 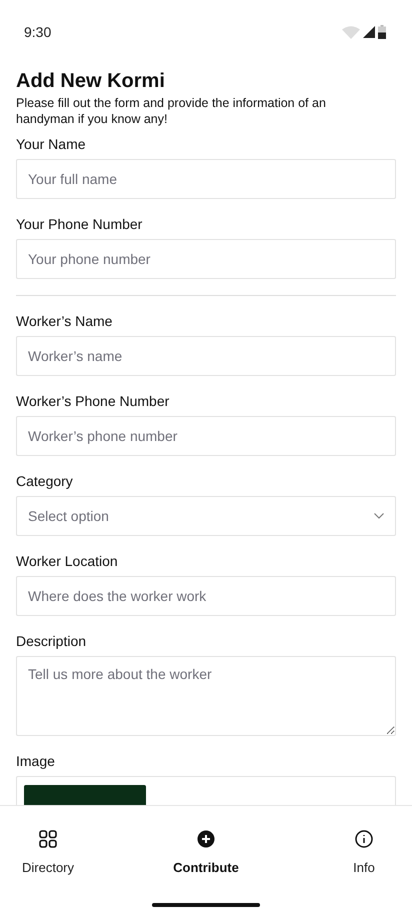 I want to click on text-field: Your full name, so click(x=206, y=179).